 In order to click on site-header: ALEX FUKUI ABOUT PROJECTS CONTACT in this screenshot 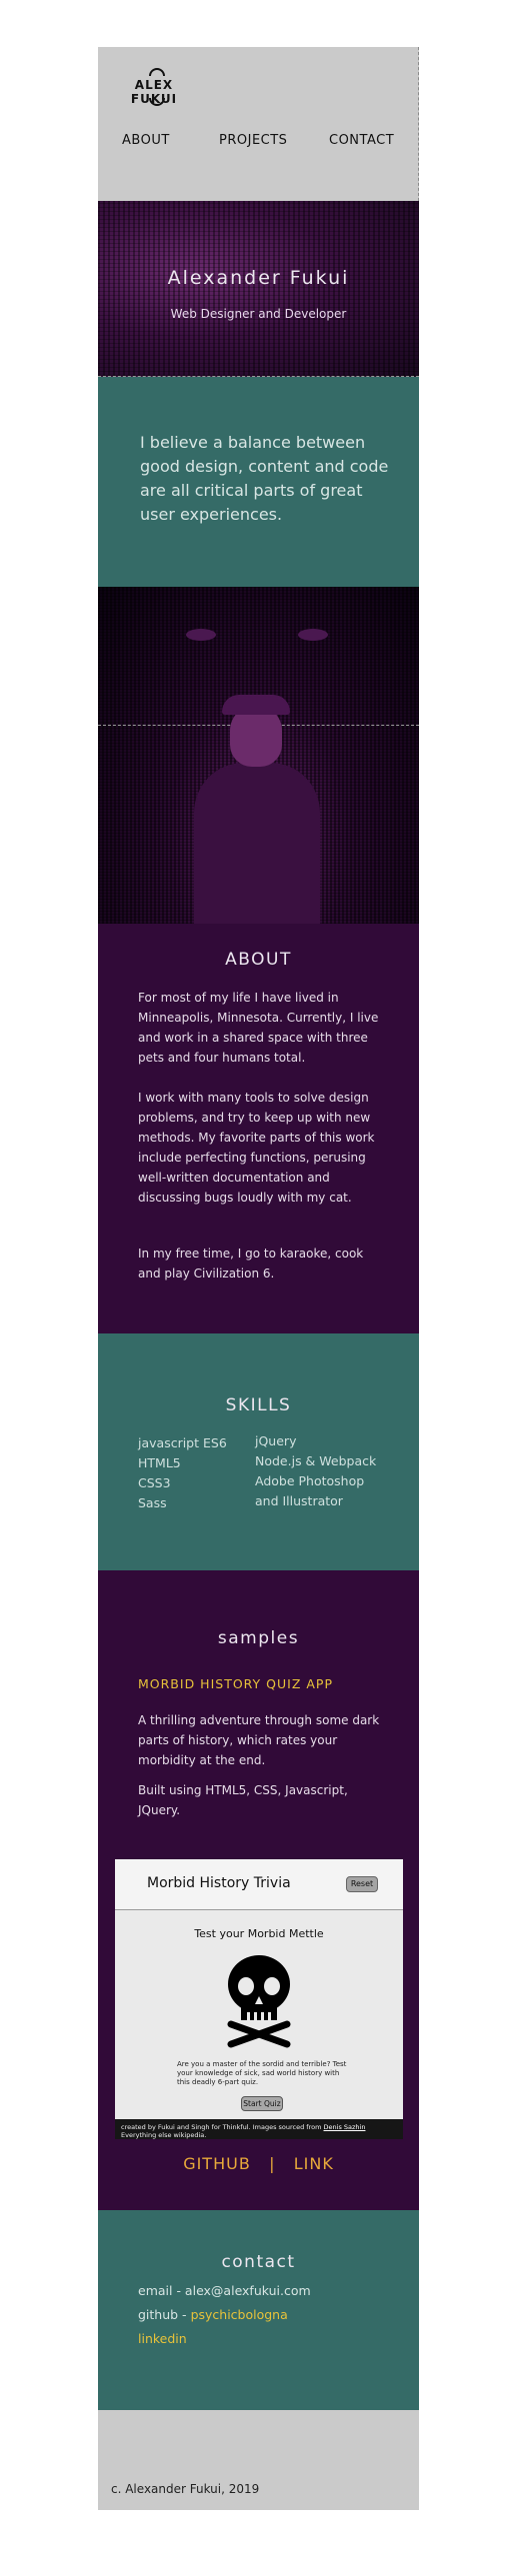, I will do `click(258, 124)`.